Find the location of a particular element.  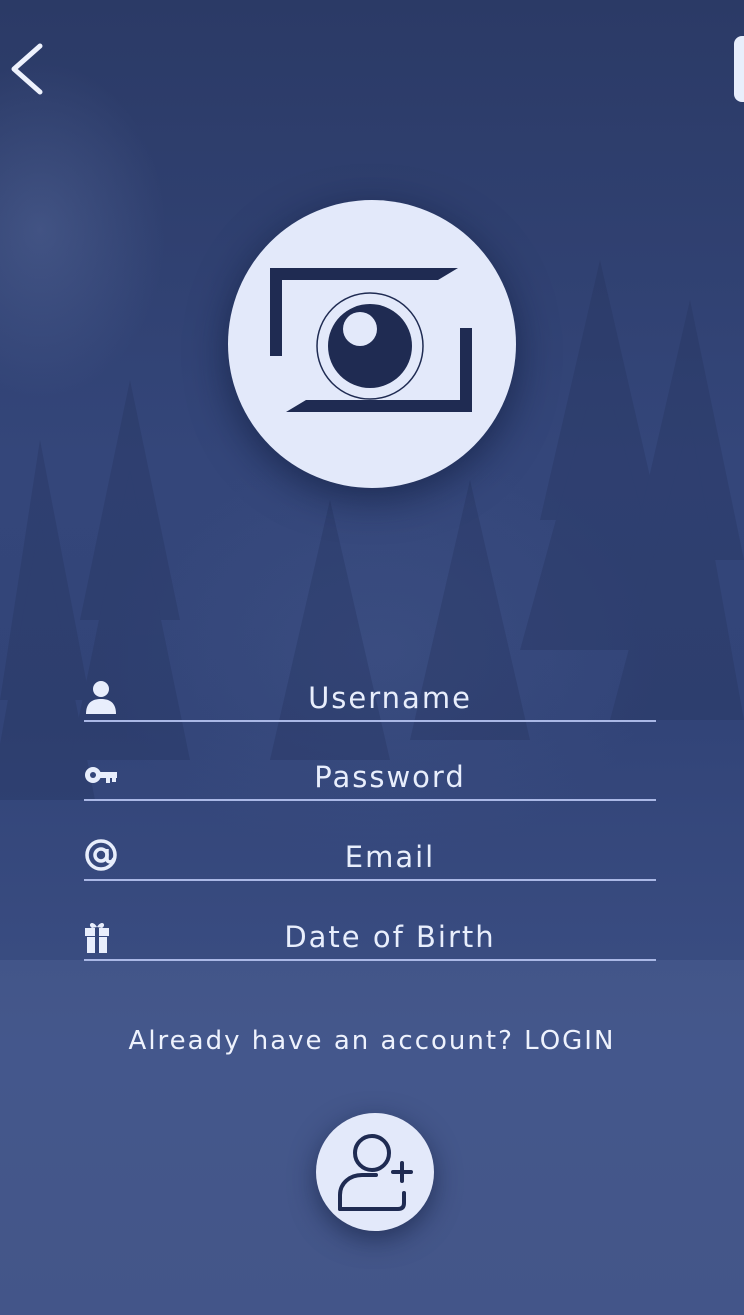

at-icon is located at coordinates (101, 855).